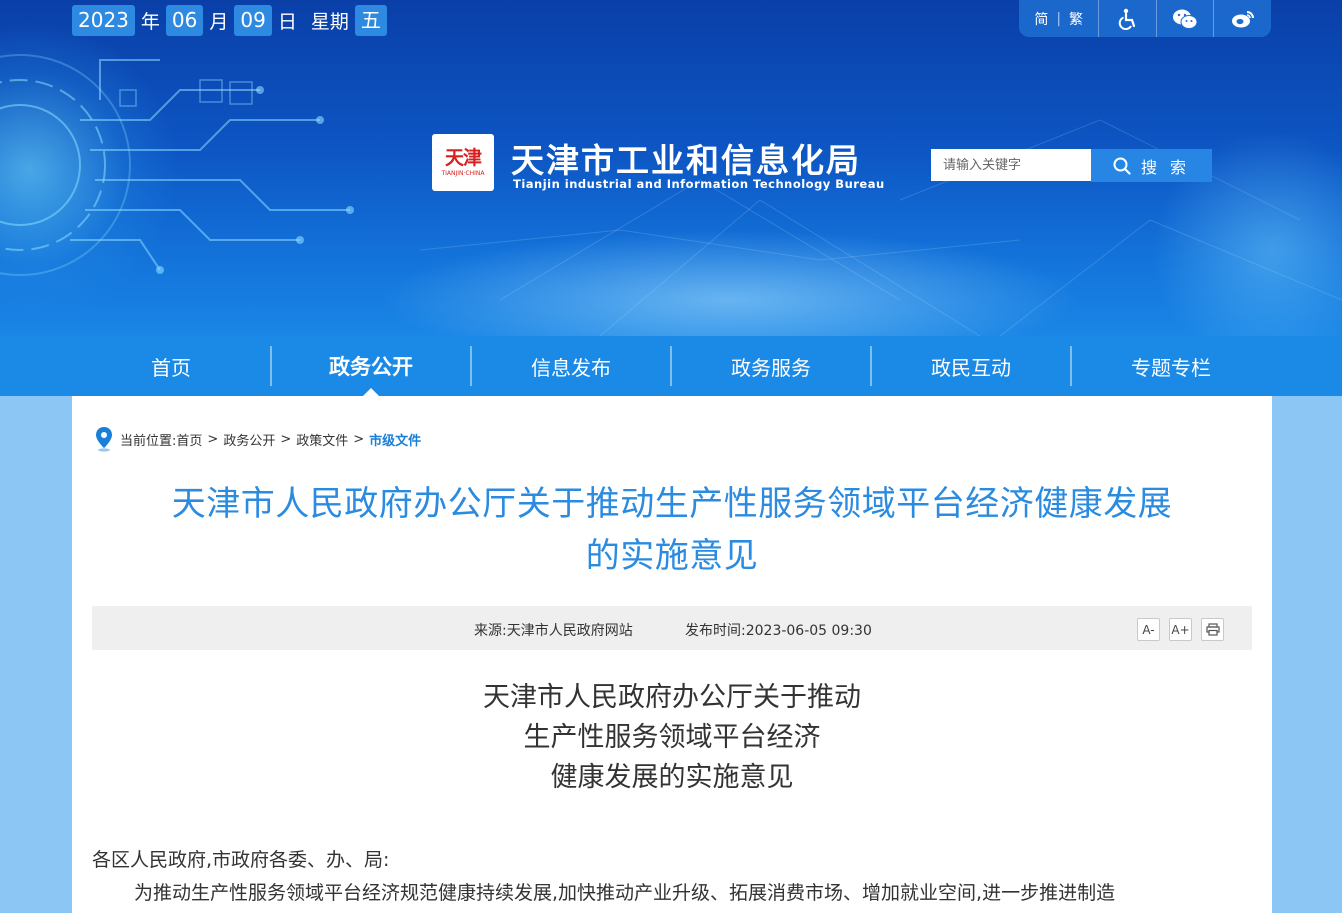 The width and height of the screenshot is (1342, 913). I want to click on date-weekday: 五, so click(370, 20).